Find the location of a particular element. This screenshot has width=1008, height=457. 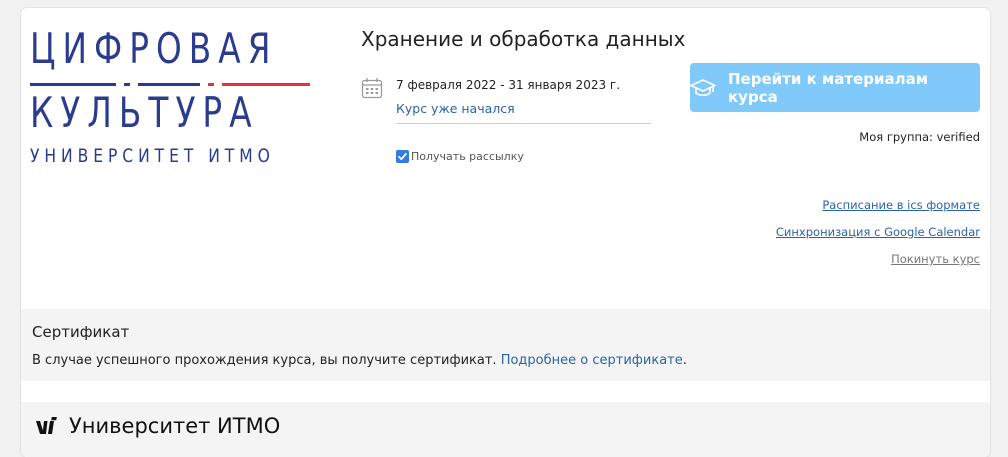

newsletter-label: Получать рассылку is located at coordinates (467, 156).